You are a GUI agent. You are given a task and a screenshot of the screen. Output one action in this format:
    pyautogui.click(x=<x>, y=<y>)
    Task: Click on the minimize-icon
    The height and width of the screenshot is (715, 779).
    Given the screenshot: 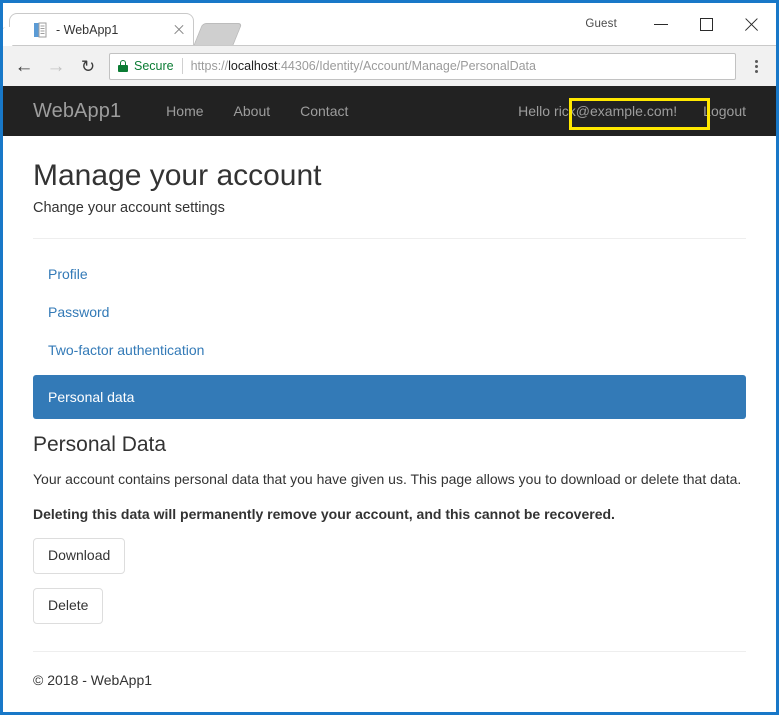 What is the action you would take?
    pyautogui.click(x=661, y=24)
    